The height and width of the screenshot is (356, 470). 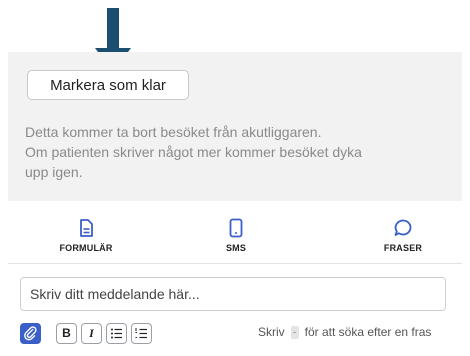 I want to click on bullet-list-icon, so click(x=116, y=333).